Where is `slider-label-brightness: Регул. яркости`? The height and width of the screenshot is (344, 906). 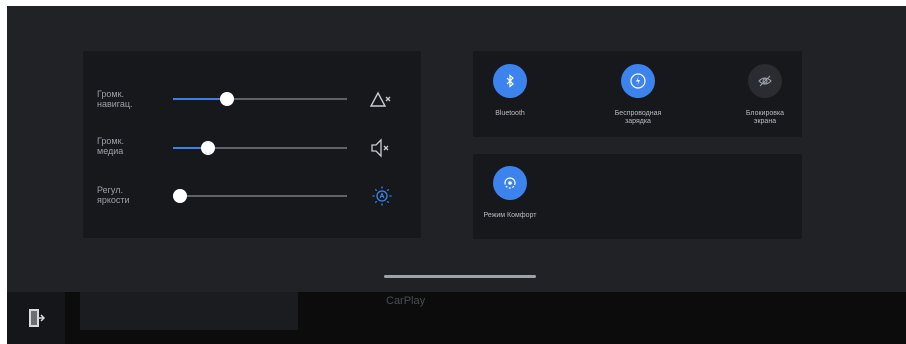
slider-label-brightness: Регул. яркости is located at coordinates (113, 195).